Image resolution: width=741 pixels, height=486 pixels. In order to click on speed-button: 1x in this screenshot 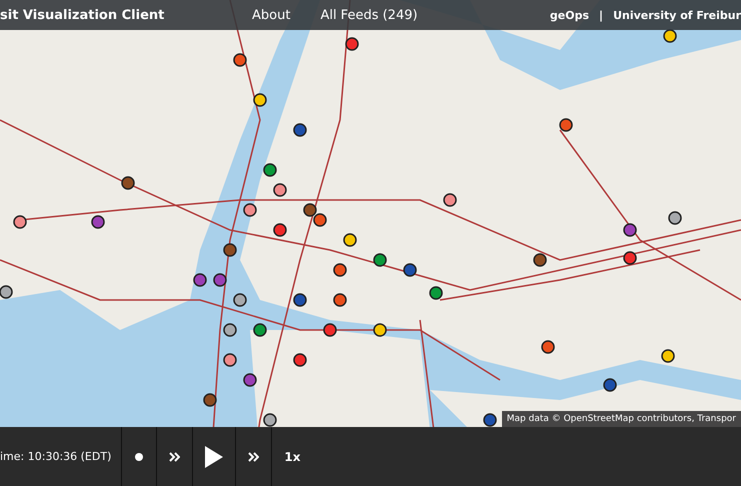, I will do `click(291, 456)`.